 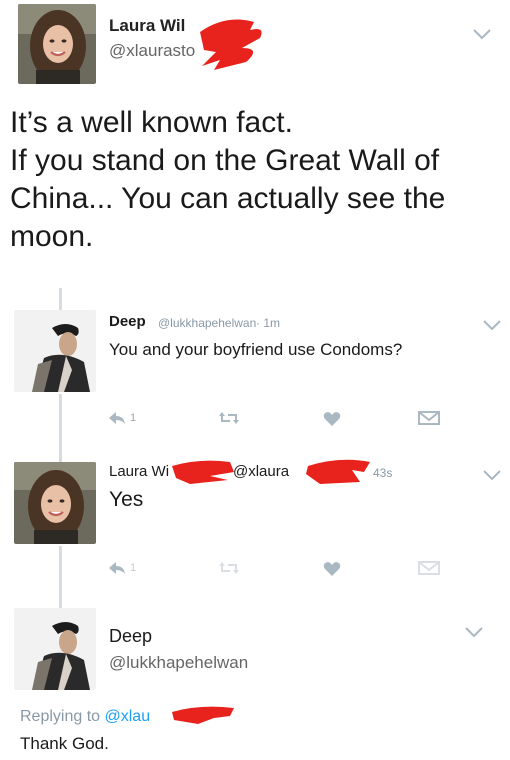 What do you see at coordinates (52, 236) in the screenshot?
I see `main-tweet-line: moon.` at bounding box center [52, 236].